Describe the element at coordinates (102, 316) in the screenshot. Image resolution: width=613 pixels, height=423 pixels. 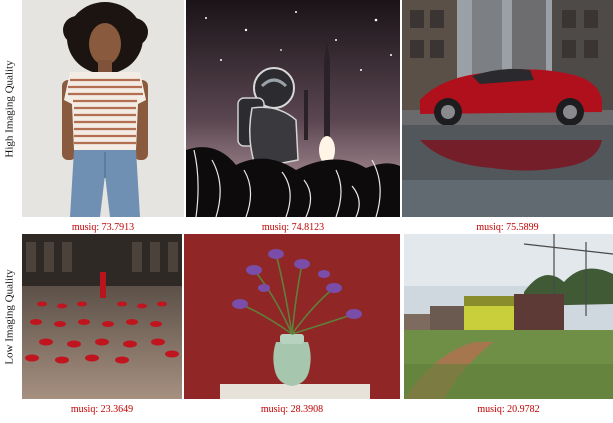
I see `image-red-shoes-plaza` at that location.